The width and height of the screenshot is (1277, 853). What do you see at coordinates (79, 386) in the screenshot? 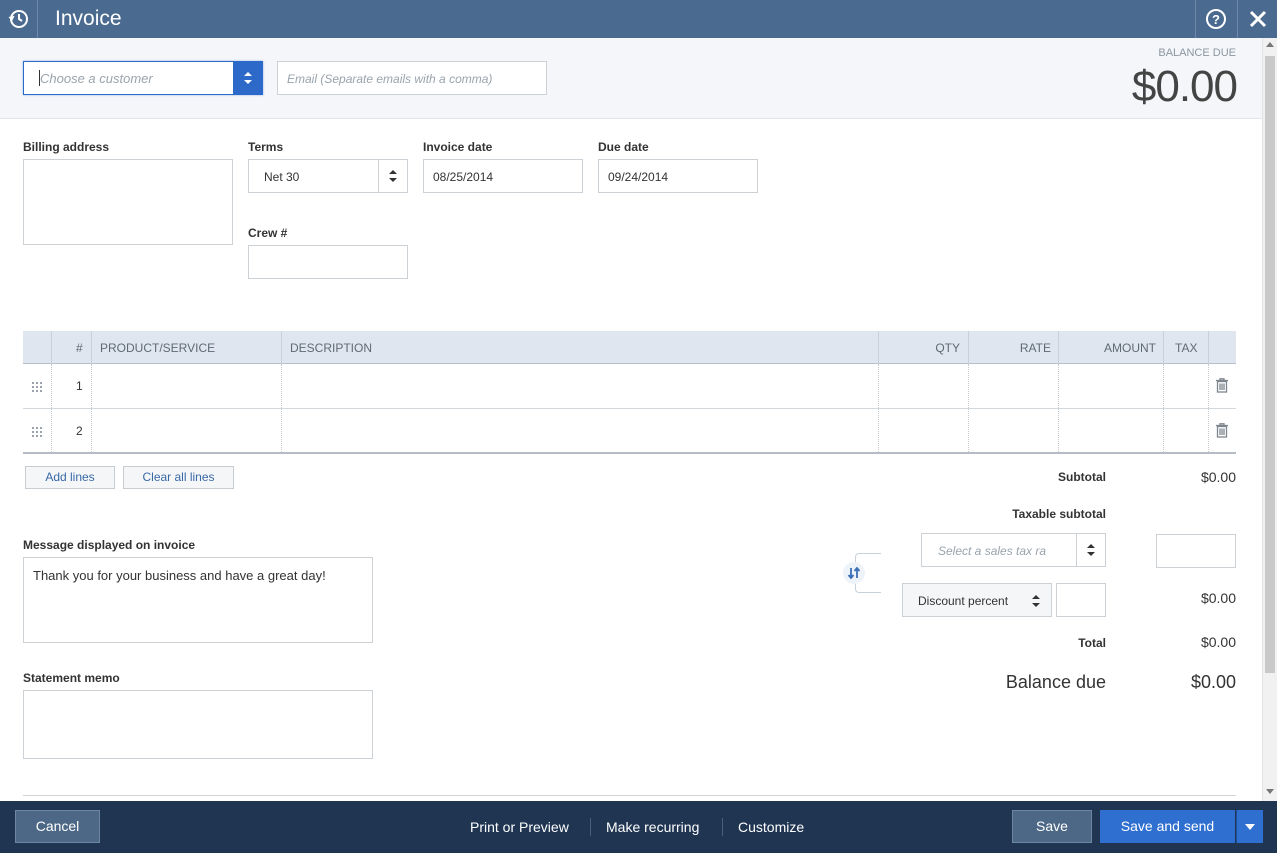
I see `row-number: 1` at bounding box center [79, 386].